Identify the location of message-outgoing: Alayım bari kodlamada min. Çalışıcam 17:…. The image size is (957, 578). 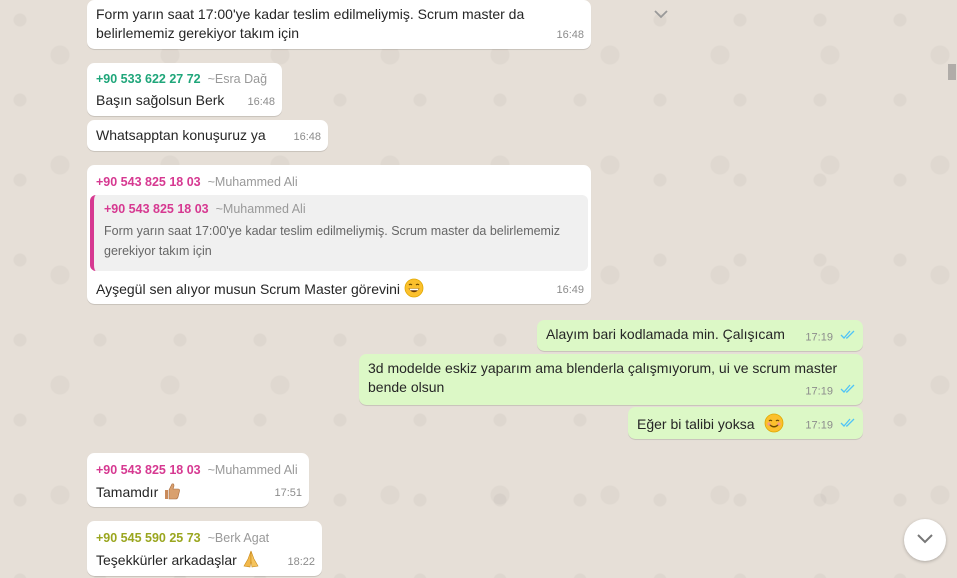
(700, 335).